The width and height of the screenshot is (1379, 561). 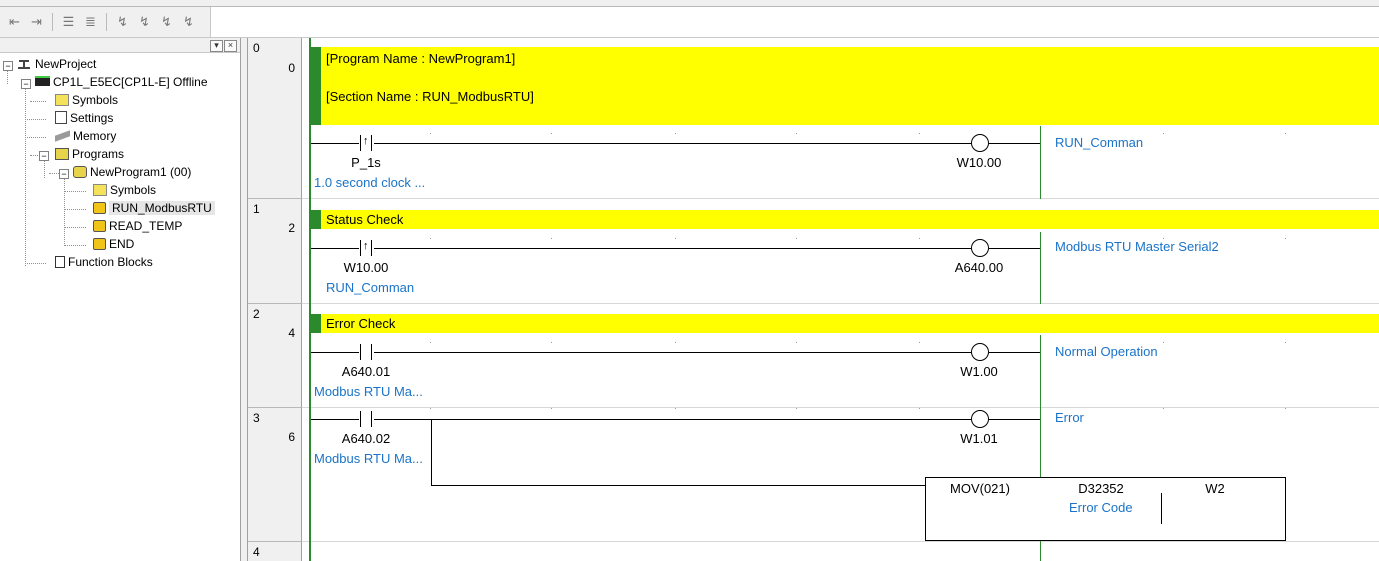 I want to click on rung-comment-banner: Status Check, so click(x=845, y=219).